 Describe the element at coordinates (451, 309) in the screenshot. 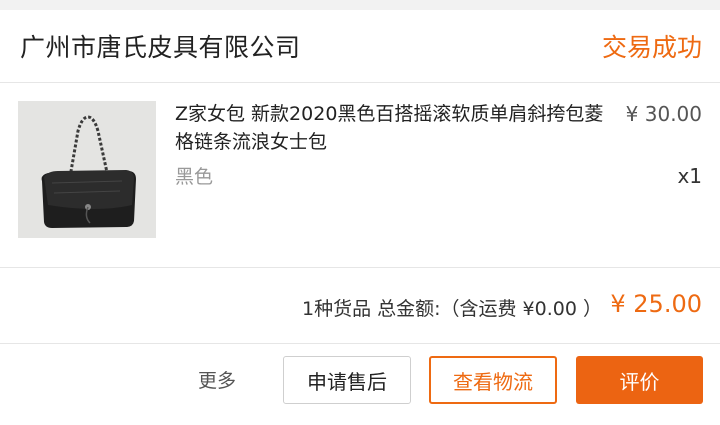

I see `summary-text: 1种货品 总金额:（含运费 ¥0.00 ）` at that location.